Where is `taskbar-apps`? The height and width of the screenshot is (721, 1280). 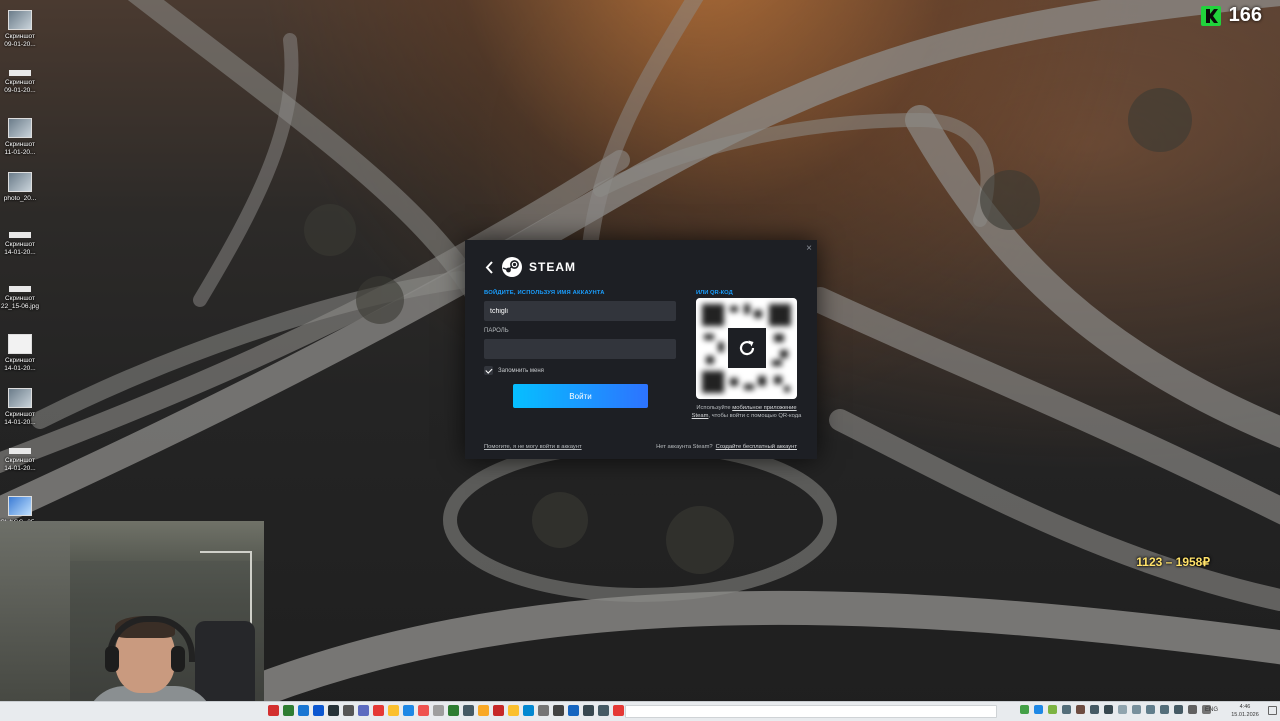
taskbar-apps is located at coordinates (468, 710).